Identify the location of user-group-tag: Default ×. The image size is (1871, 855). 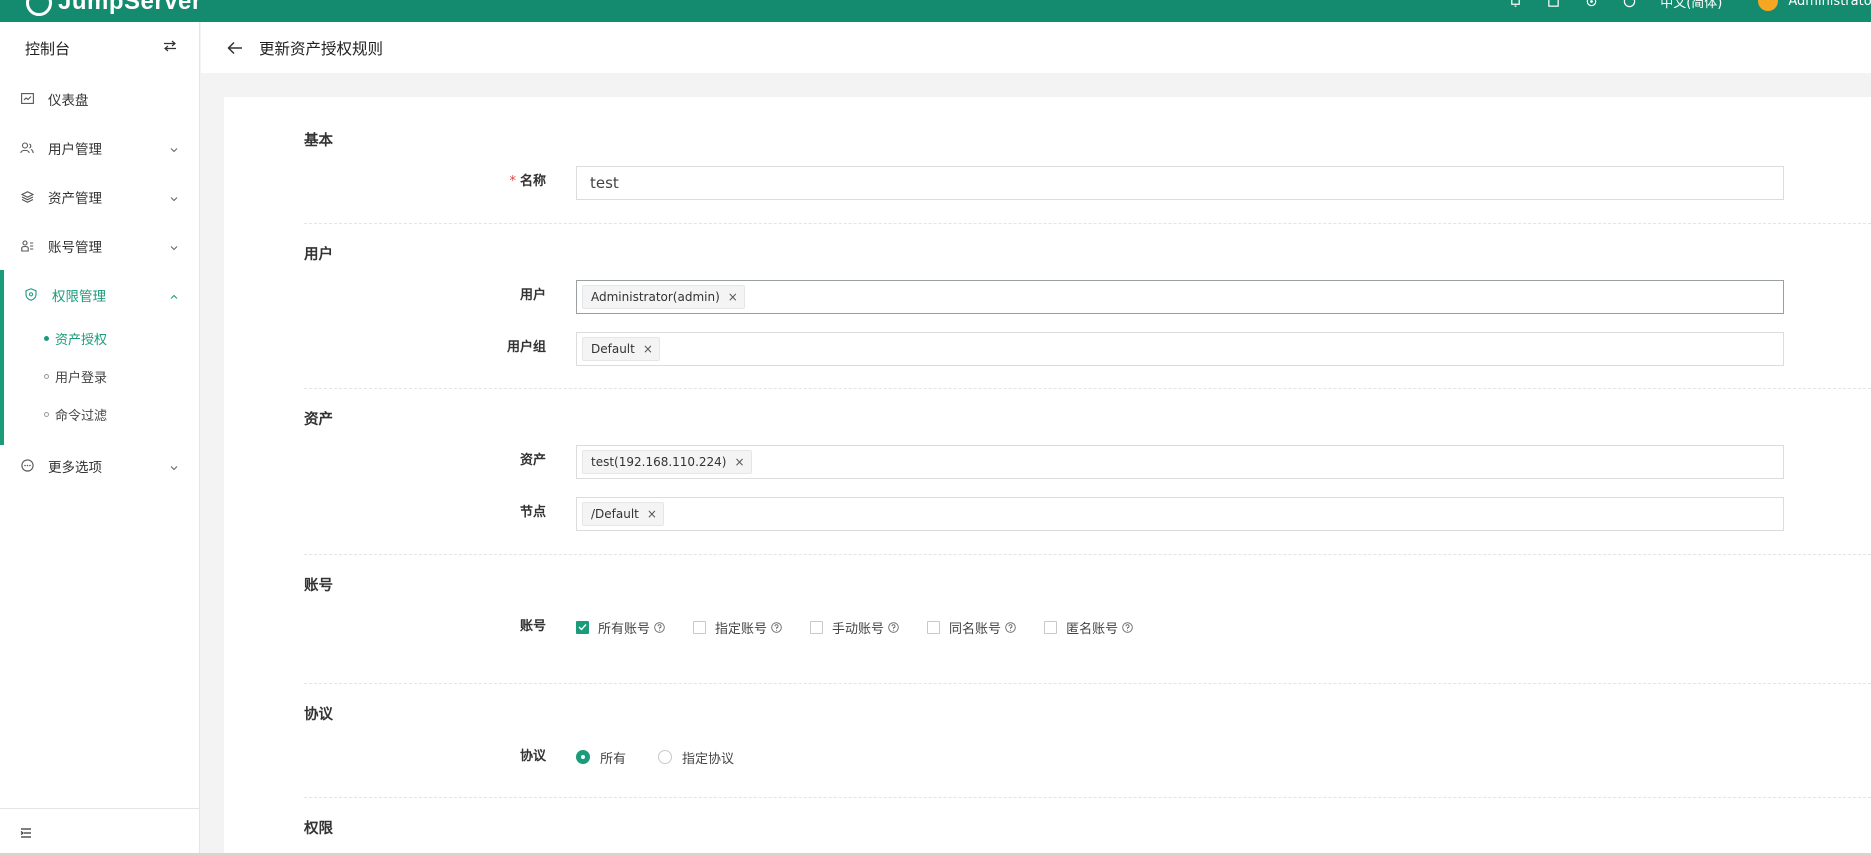
(621, 349).